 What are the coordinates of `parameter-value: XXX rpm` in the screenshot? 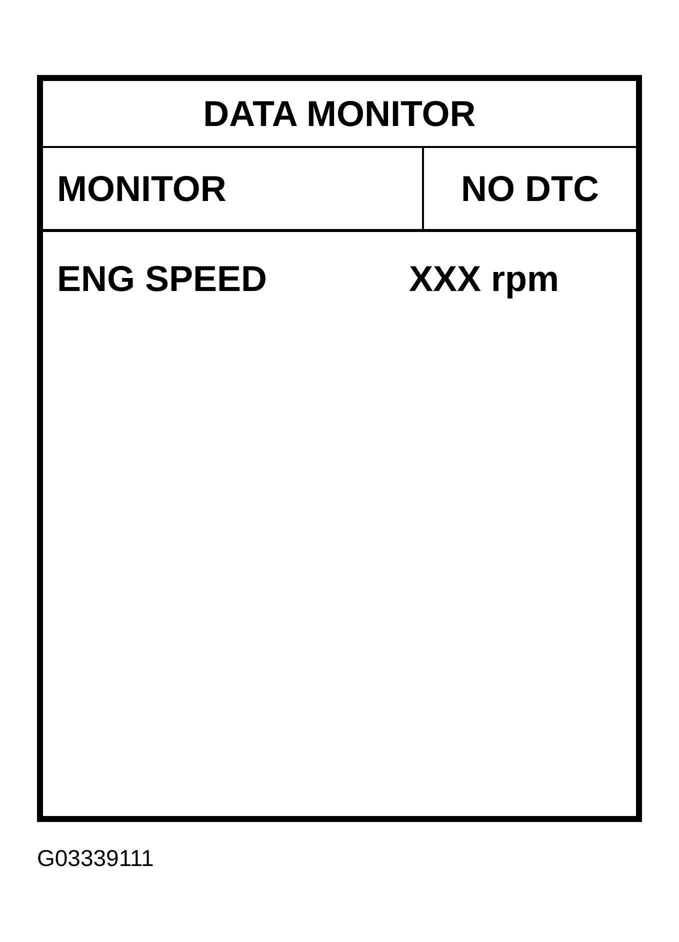 It's located at (484, 279).